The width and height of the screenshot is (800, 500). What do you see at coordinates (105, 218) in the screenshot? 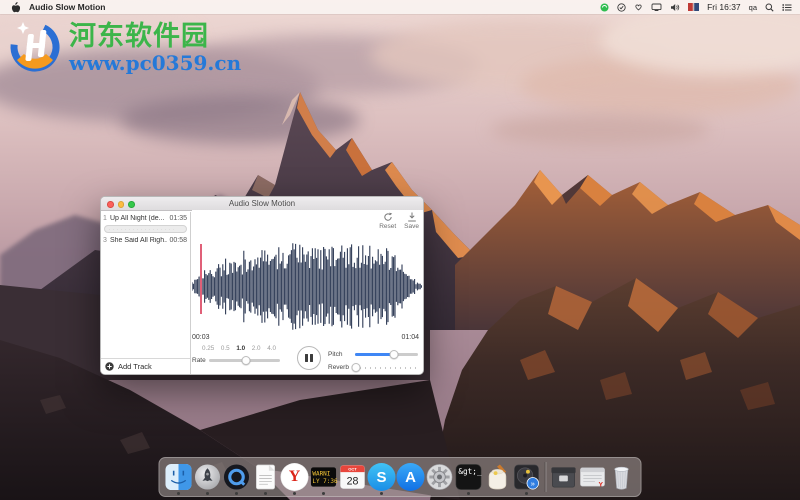
I see `track-index: 1` at bounding box center [105, 218].